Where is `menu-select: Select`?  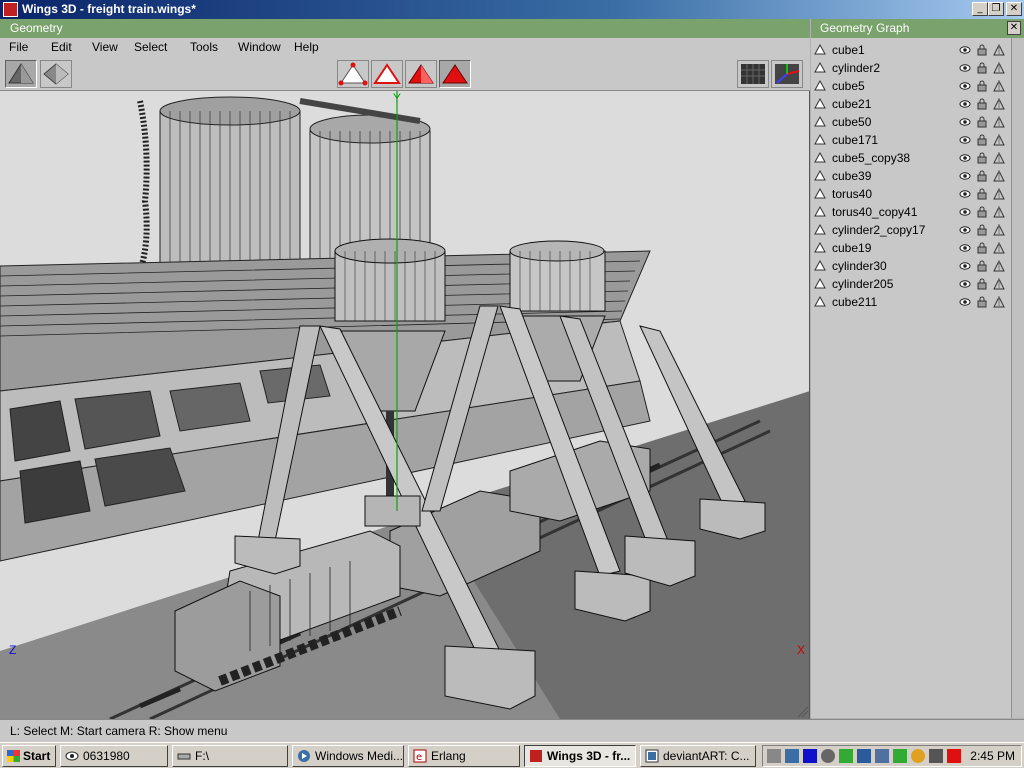
menu-select: Select is located at coordinates (150, 47).